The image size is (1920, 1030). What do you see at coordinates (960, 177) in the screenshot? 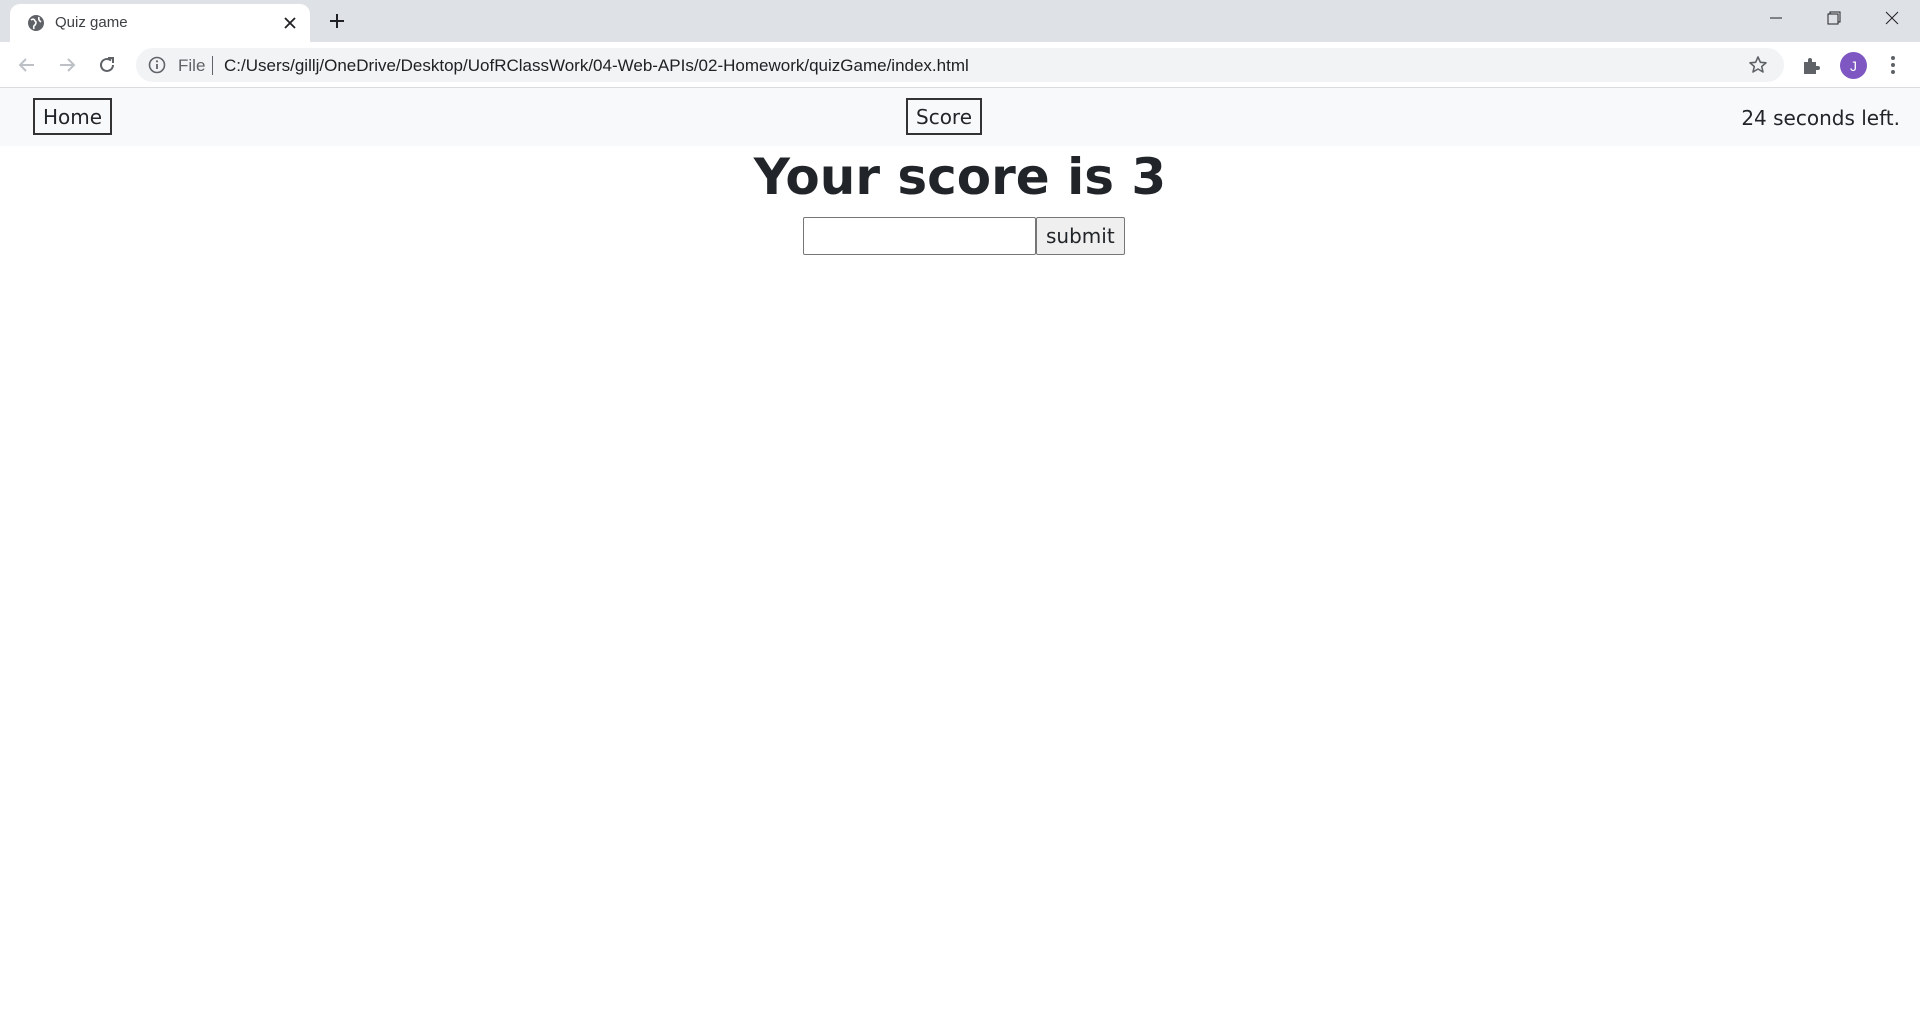
I see `score-heading: Your score is 3` at bounding box center [960, 177].